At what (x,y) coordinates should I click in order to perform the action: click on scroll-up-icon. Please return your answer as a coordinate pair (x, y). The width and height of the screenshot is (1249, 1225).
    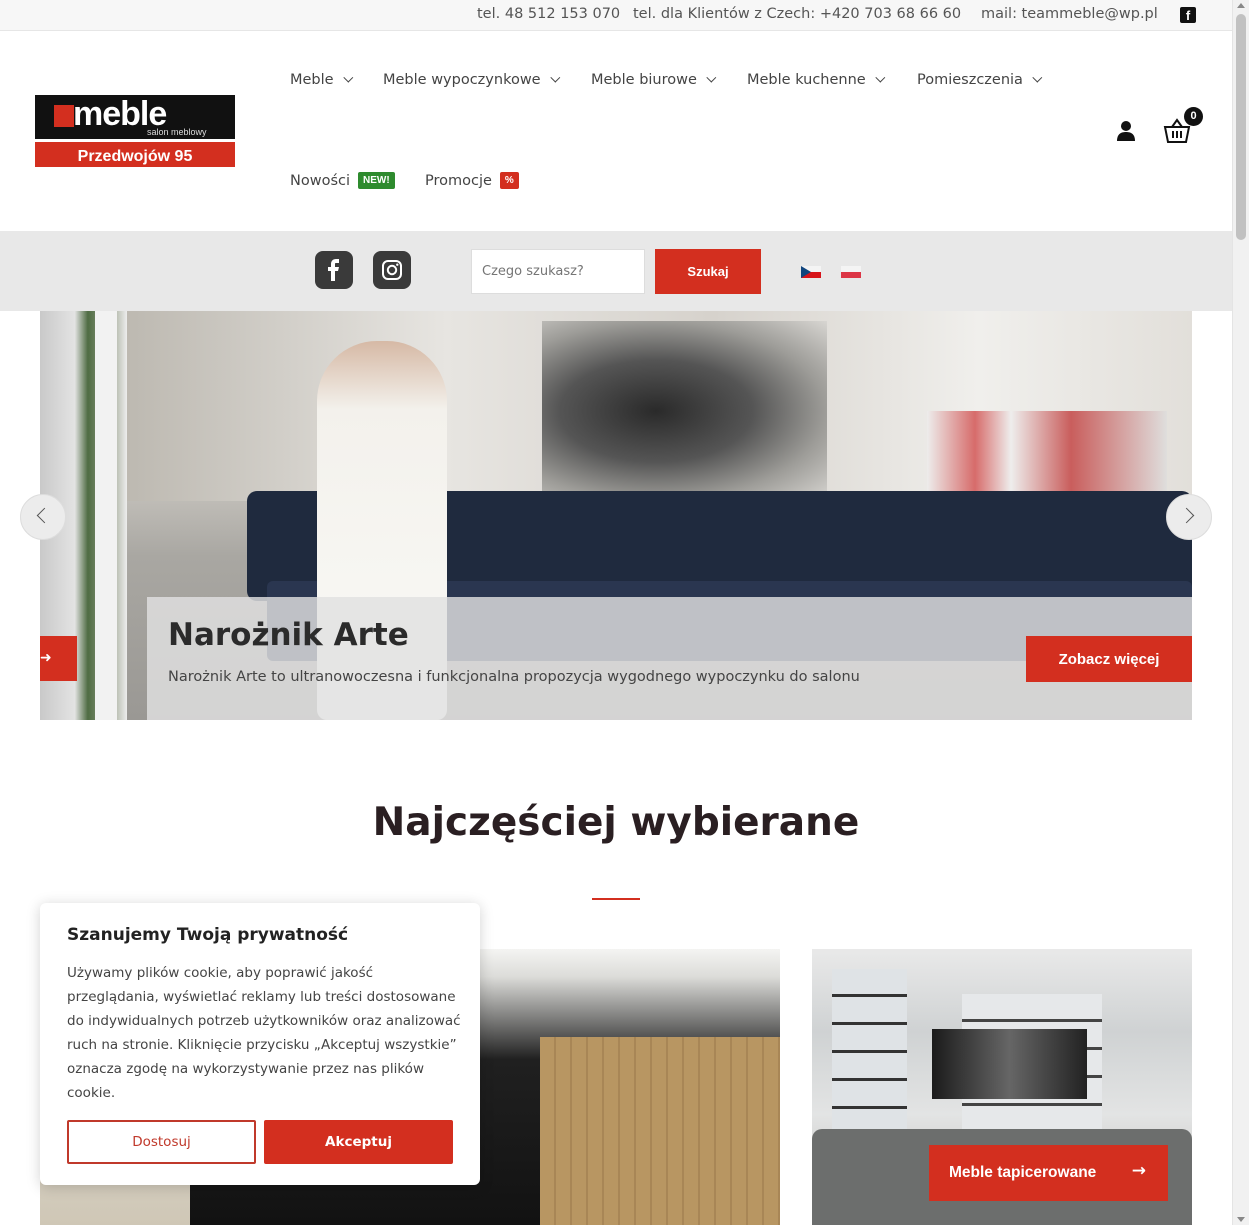
    Looking at the image, I should click on (1241, 5).